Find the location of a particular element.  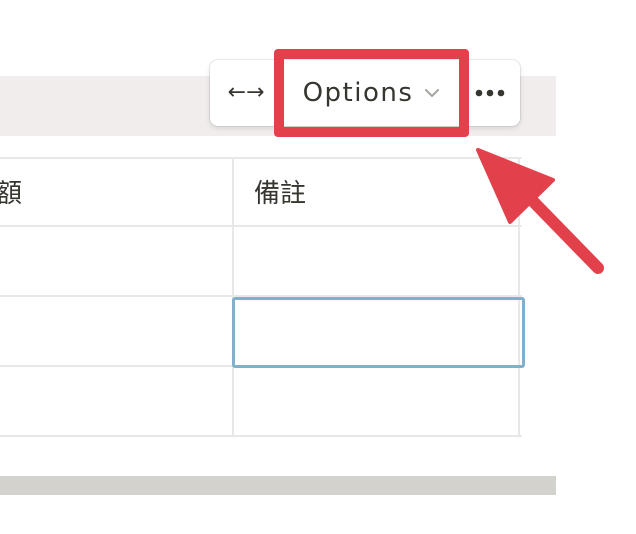

column-header-label: 備註 is located at coordinates (280, 194).